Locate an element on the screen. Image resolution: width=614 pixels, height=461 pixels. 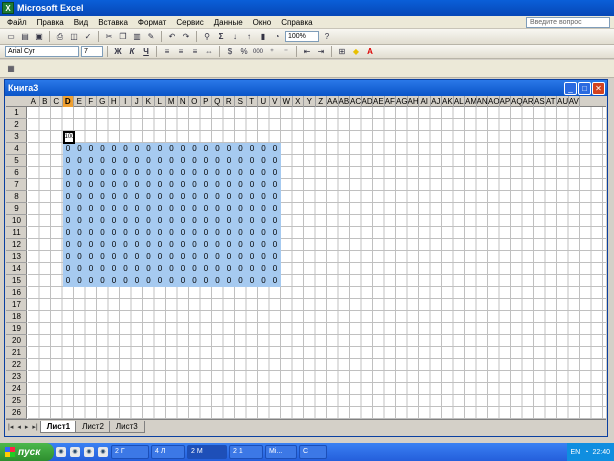
column-header-AB: AB is located at coordinates (344, 101).